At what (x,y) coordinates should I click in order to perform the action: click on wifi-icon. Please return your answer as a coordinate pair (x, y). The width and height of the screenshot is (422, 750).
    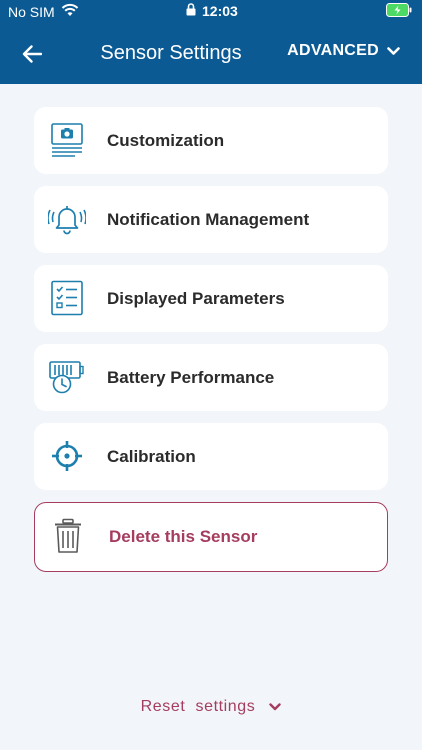
    Looking at the image, I should click on (70, 11).